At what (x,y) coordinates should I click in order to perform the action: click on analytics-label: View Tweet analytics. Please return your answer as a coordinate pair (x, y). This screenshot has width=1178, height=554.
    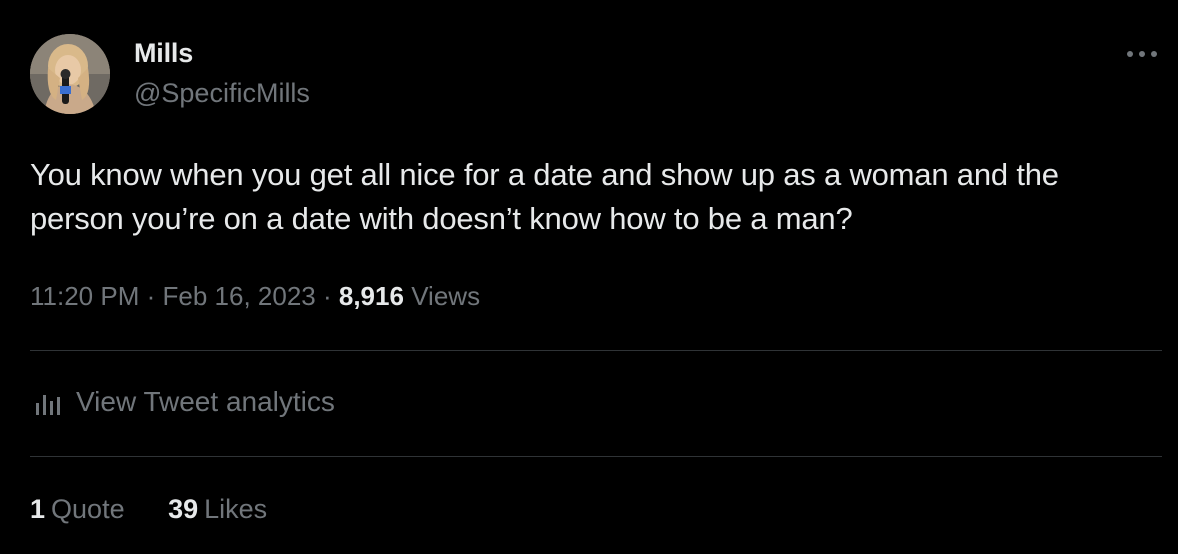
    Looking at the image, I should click on (205, 401).